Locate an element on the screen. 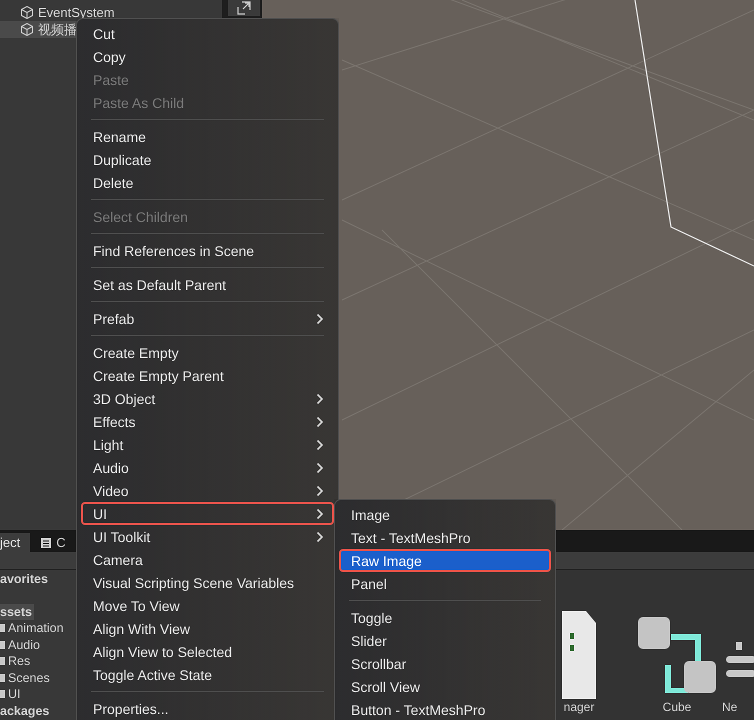 The image size is (754, 720). menu-item: UI Toolkit is located at coordinates (207, 536).